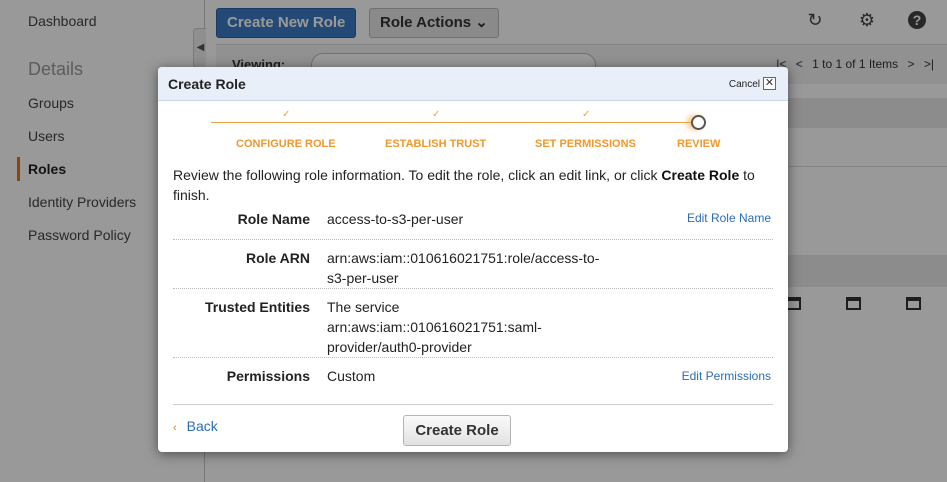  What do you see at coordinates (435, 144) in the screenshot?
I see `step-establish-trust: ESTABLISH TRUST` at bounding box center [435, 144].